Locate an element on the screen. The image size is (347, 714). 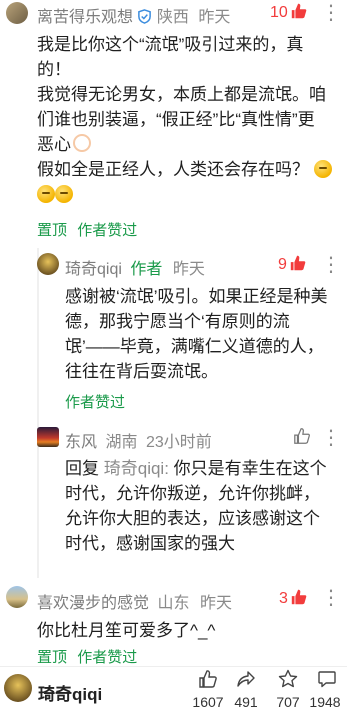
reply-to-username: 琦奇qiqi: is located at coordinates (136, 468).